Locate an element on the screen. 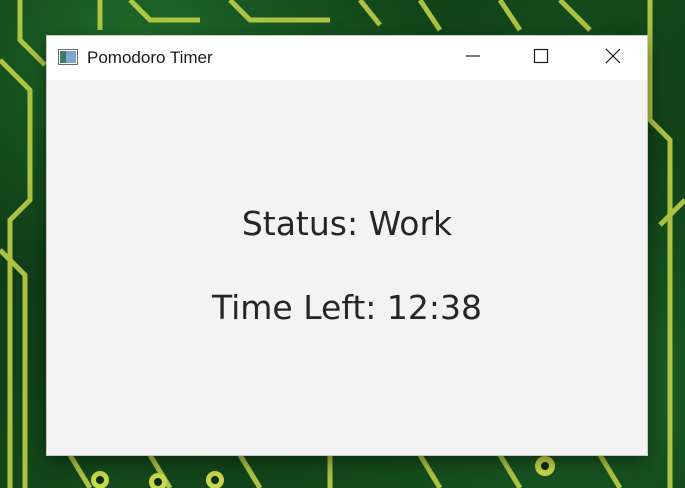  close-icon is located at coordinates (613, 58).